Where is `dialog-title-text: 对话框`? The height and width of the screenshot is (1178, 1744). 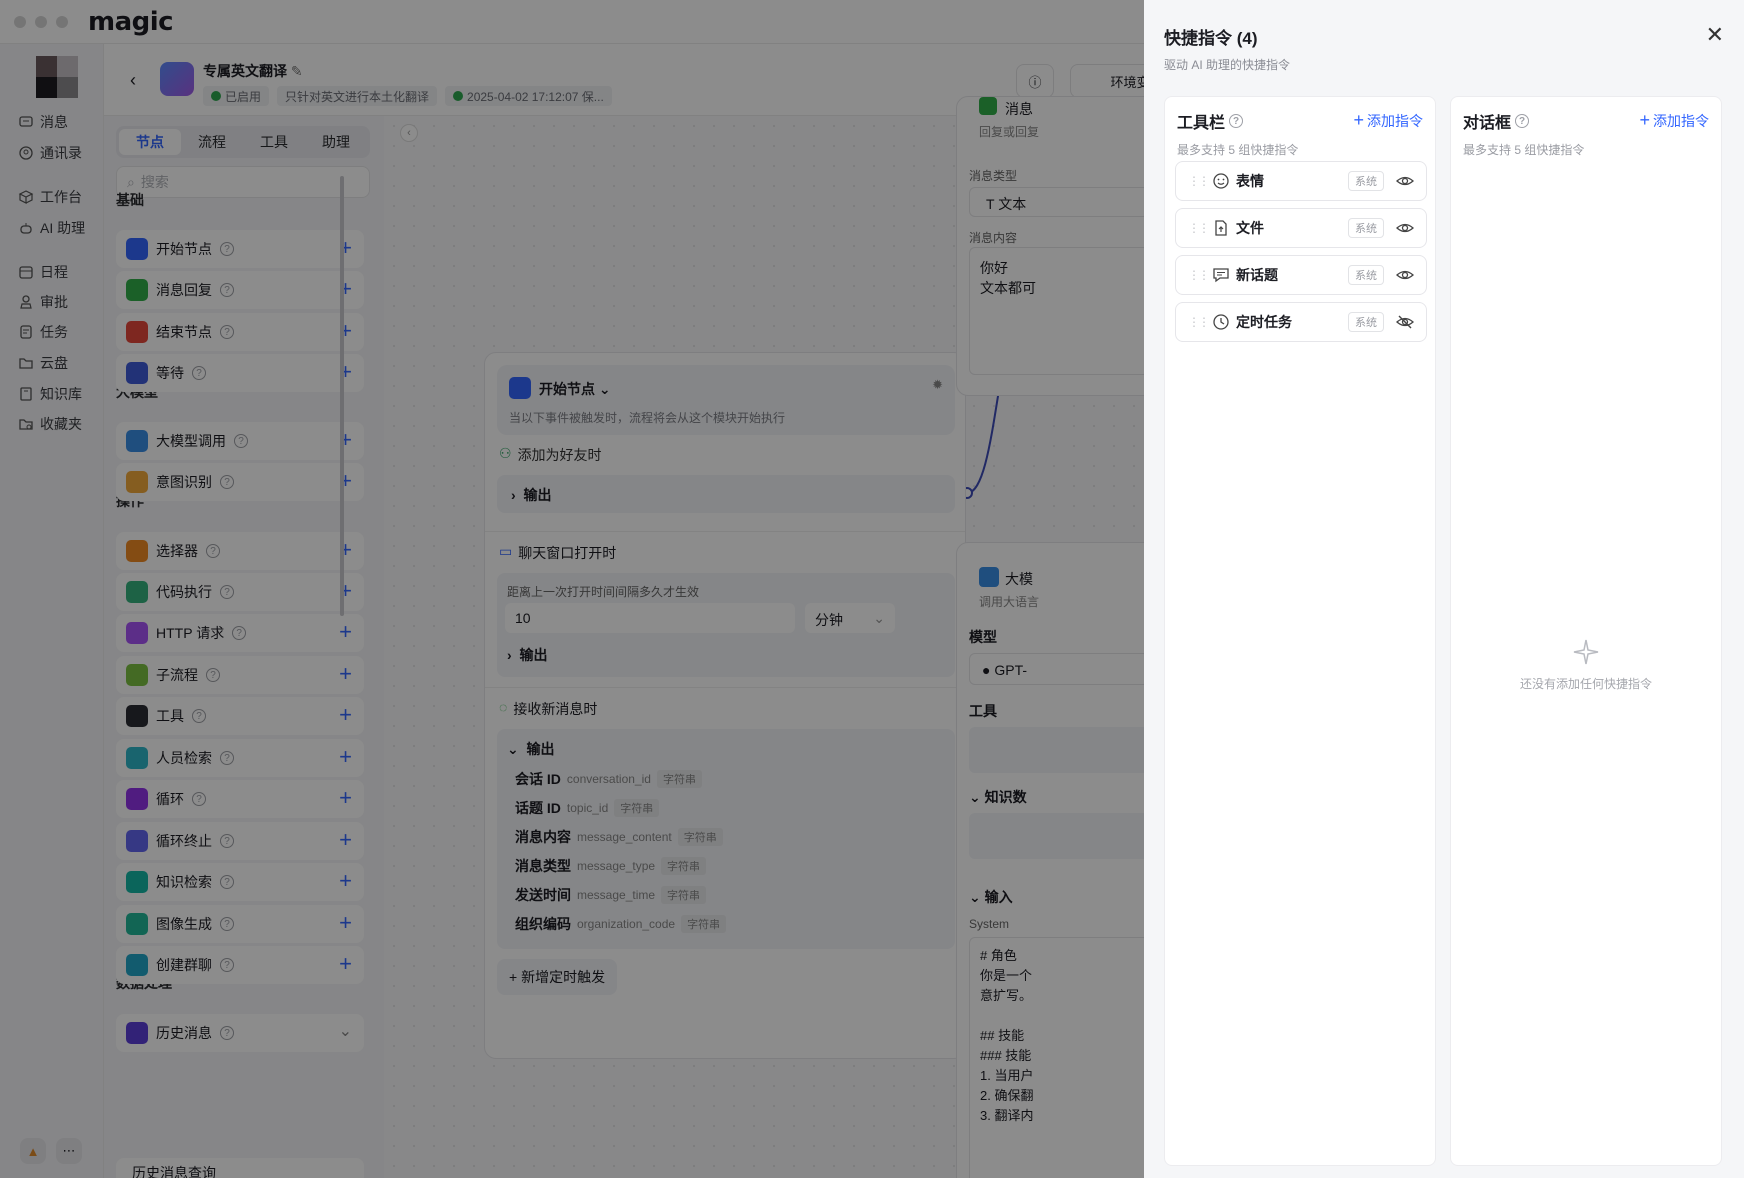
dialog-title-text: 对话框 is located at coordinates (1487, 123).